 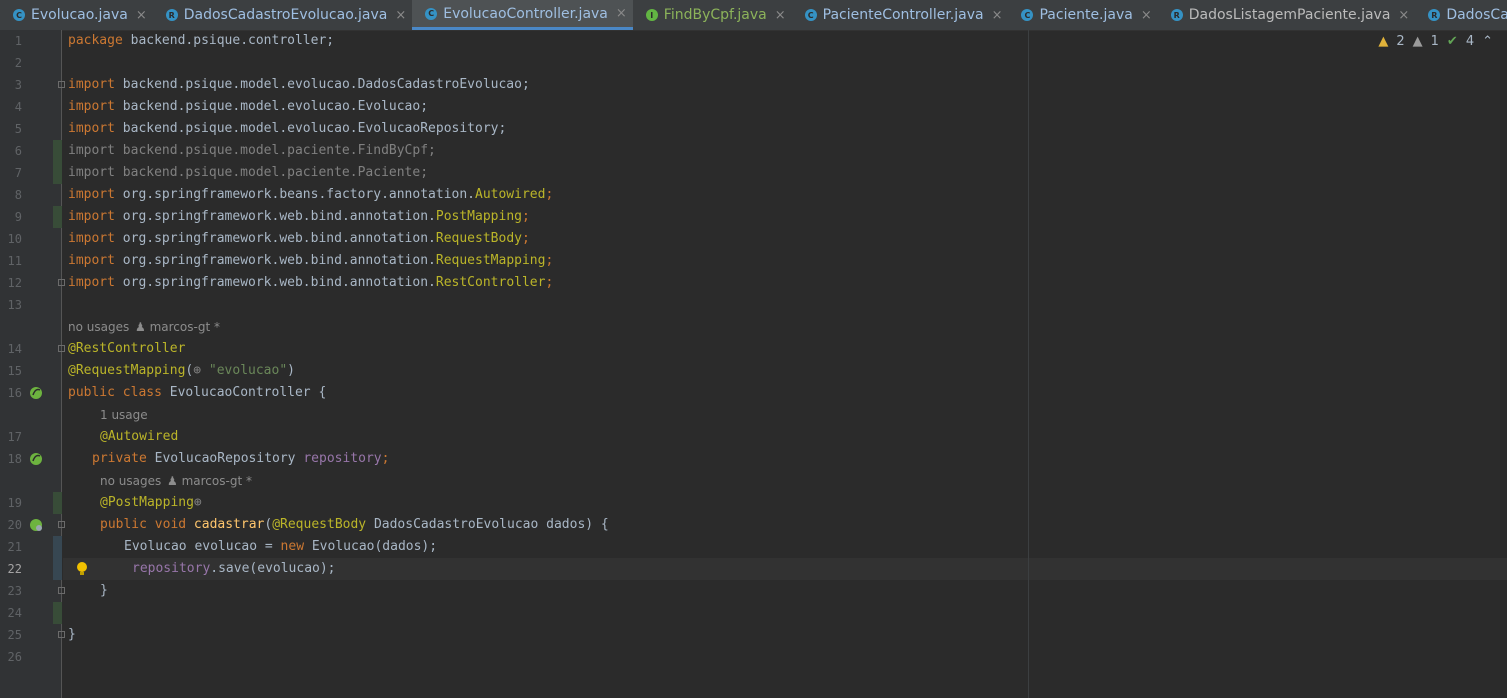 I want to click on line-number: 21, so click(x=14, y=547).